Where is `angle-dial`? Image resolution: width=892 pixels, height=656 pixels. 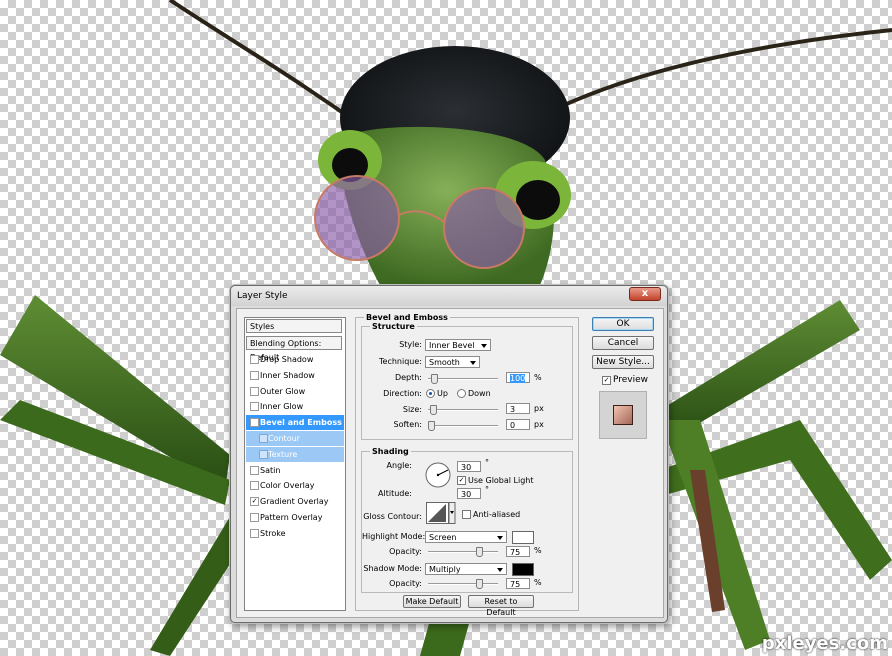 angle-dial is located at coordinates (438, 475).